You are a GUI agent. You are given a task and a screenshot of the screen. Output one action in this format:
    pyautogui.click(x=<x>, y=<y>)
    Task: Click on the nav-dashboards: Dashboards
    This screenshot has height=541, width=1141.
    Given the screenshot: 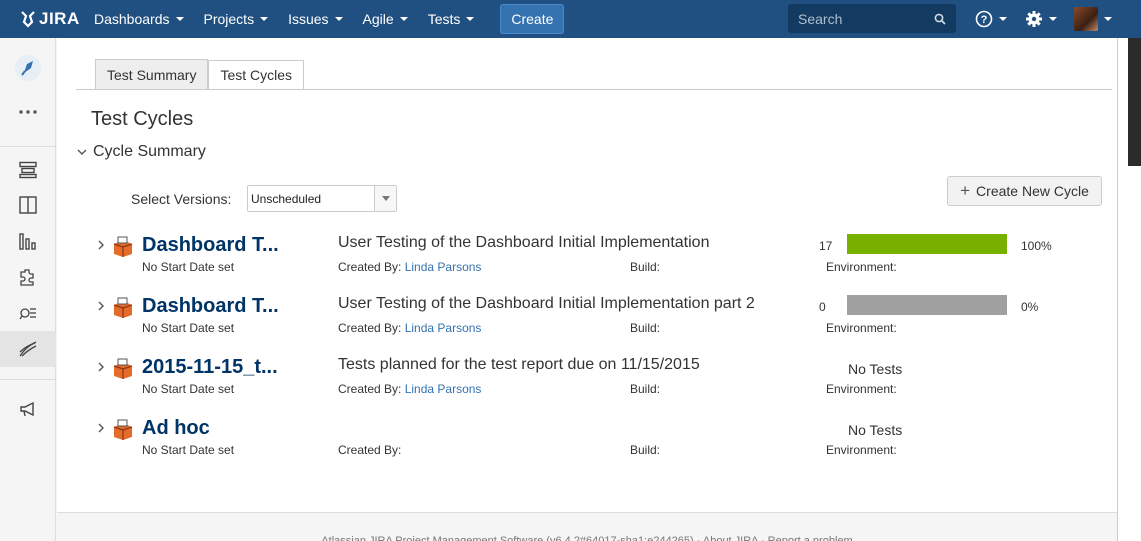 What is the action you would take?
    pyautogui.click(x=139, y=19)
    